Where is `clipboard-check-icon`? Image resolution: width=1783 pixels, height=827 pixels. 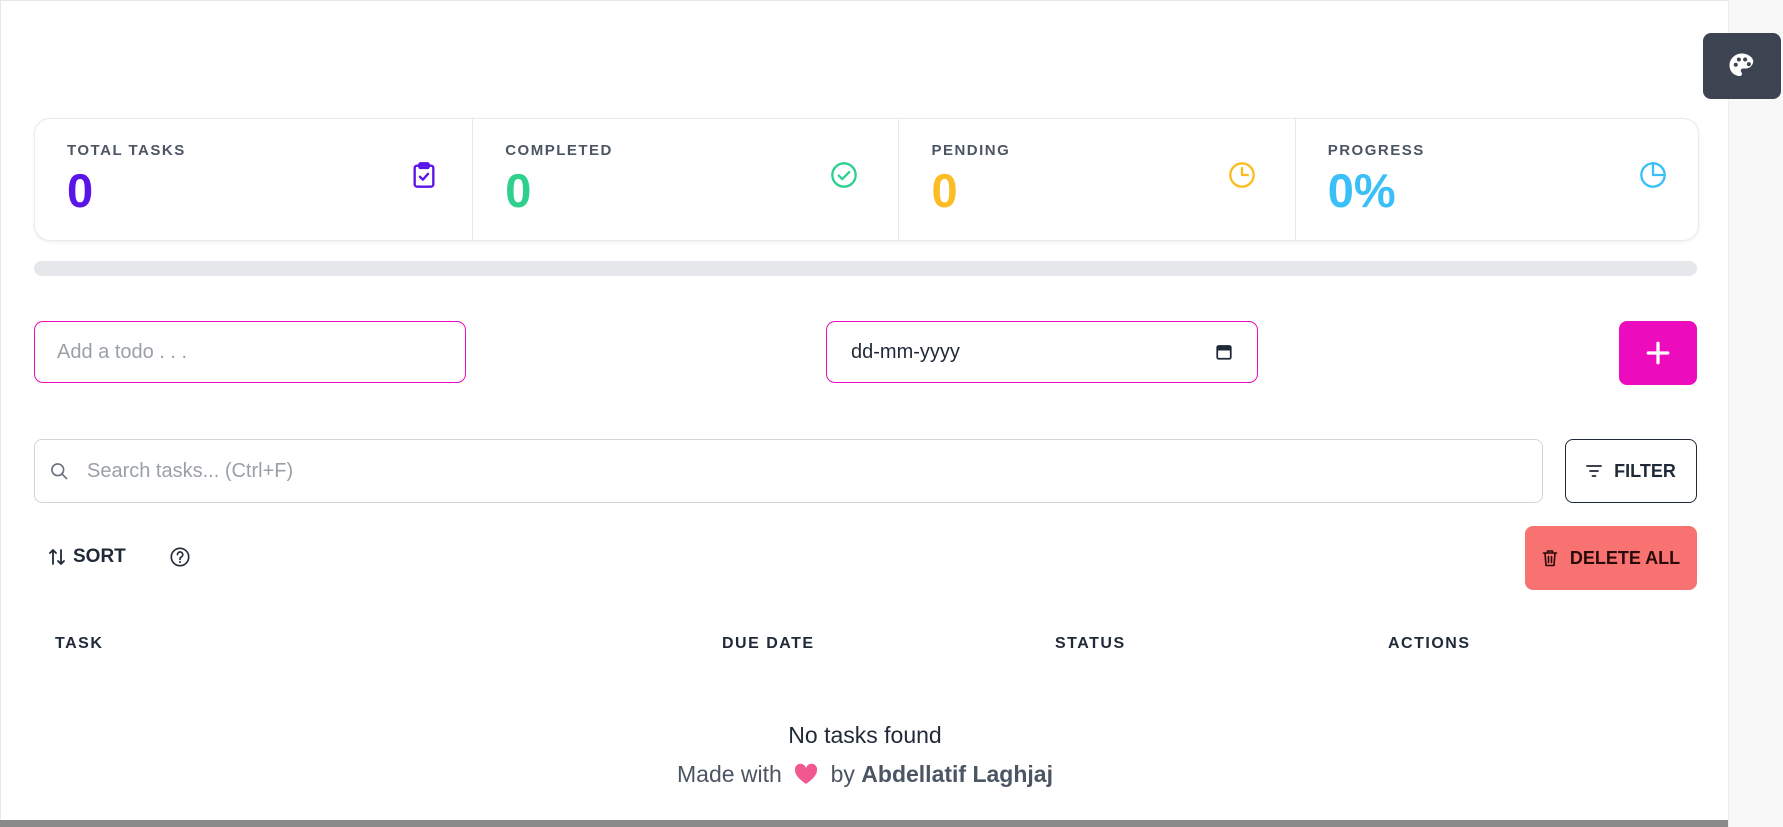
clipboard-check-icon is located at coordinates (424, 175).